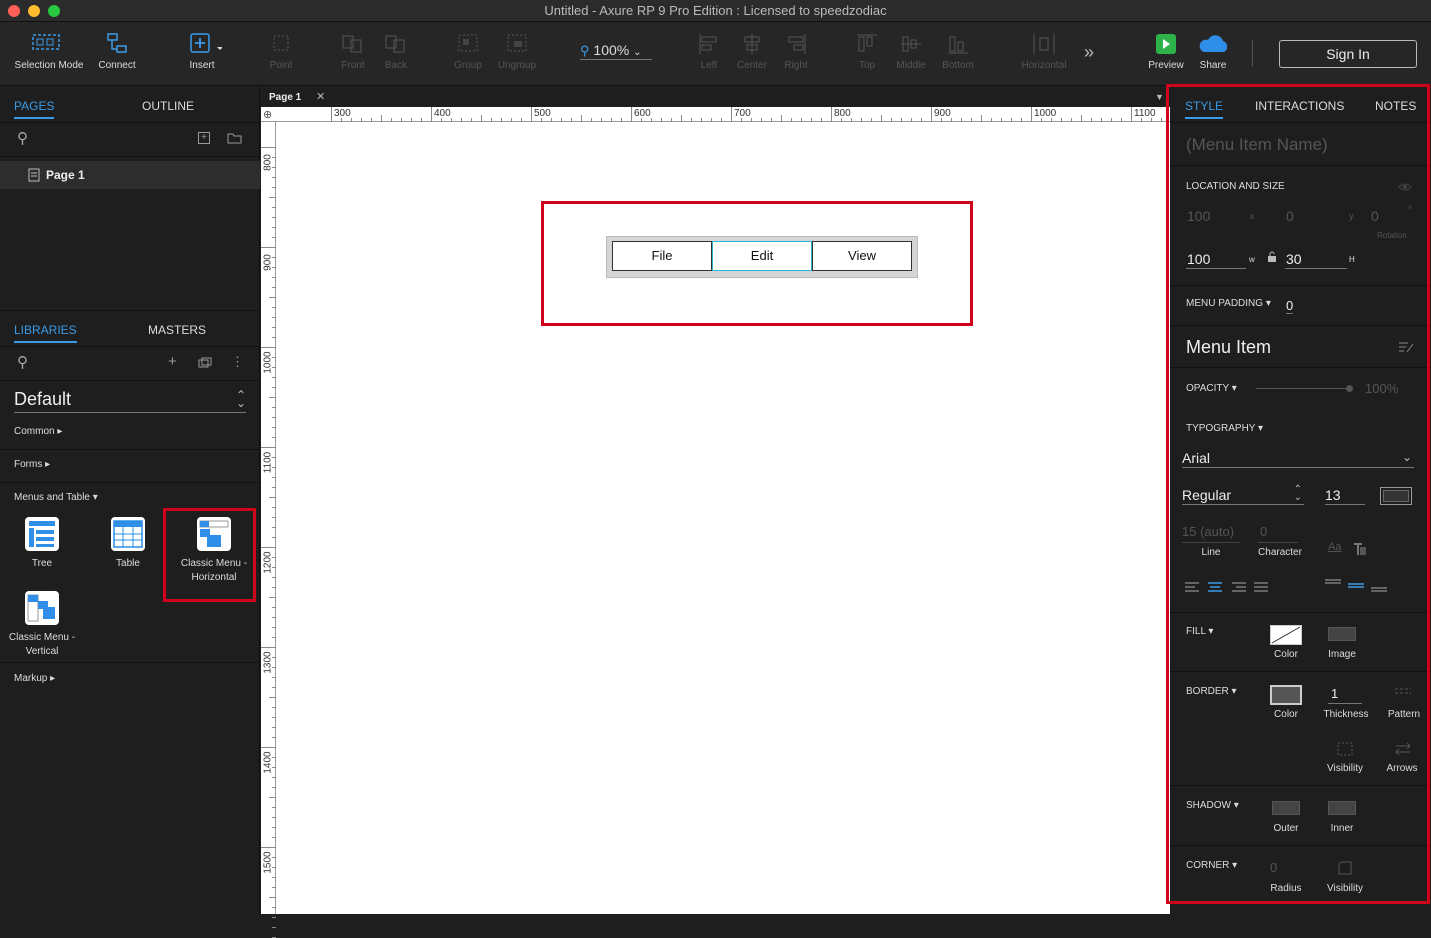 This screenshot has width=1431, height=938. What do you see at coordinates (831, 114) in the screenshot?
I see `ruler-major-tick` at bounding box center [831, 114].